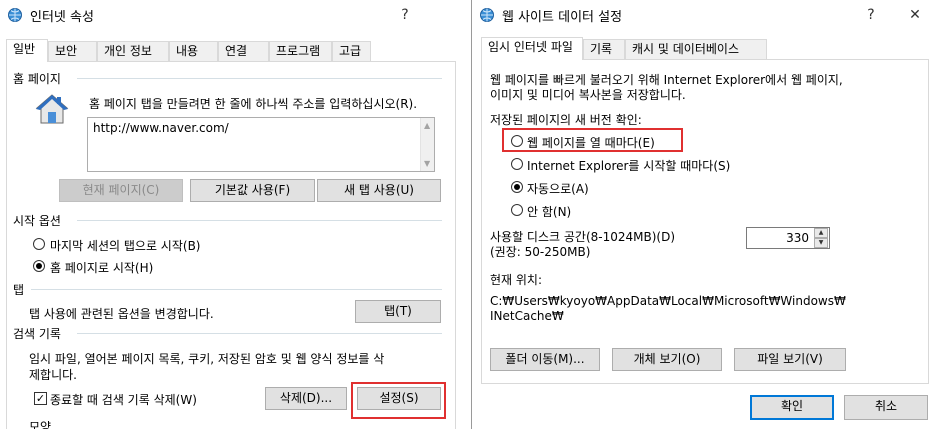  What do you see at coordinates (549, 212) in the screenshot?
I see `never-label: 안 함(N)` at bounding box center [549, 212].